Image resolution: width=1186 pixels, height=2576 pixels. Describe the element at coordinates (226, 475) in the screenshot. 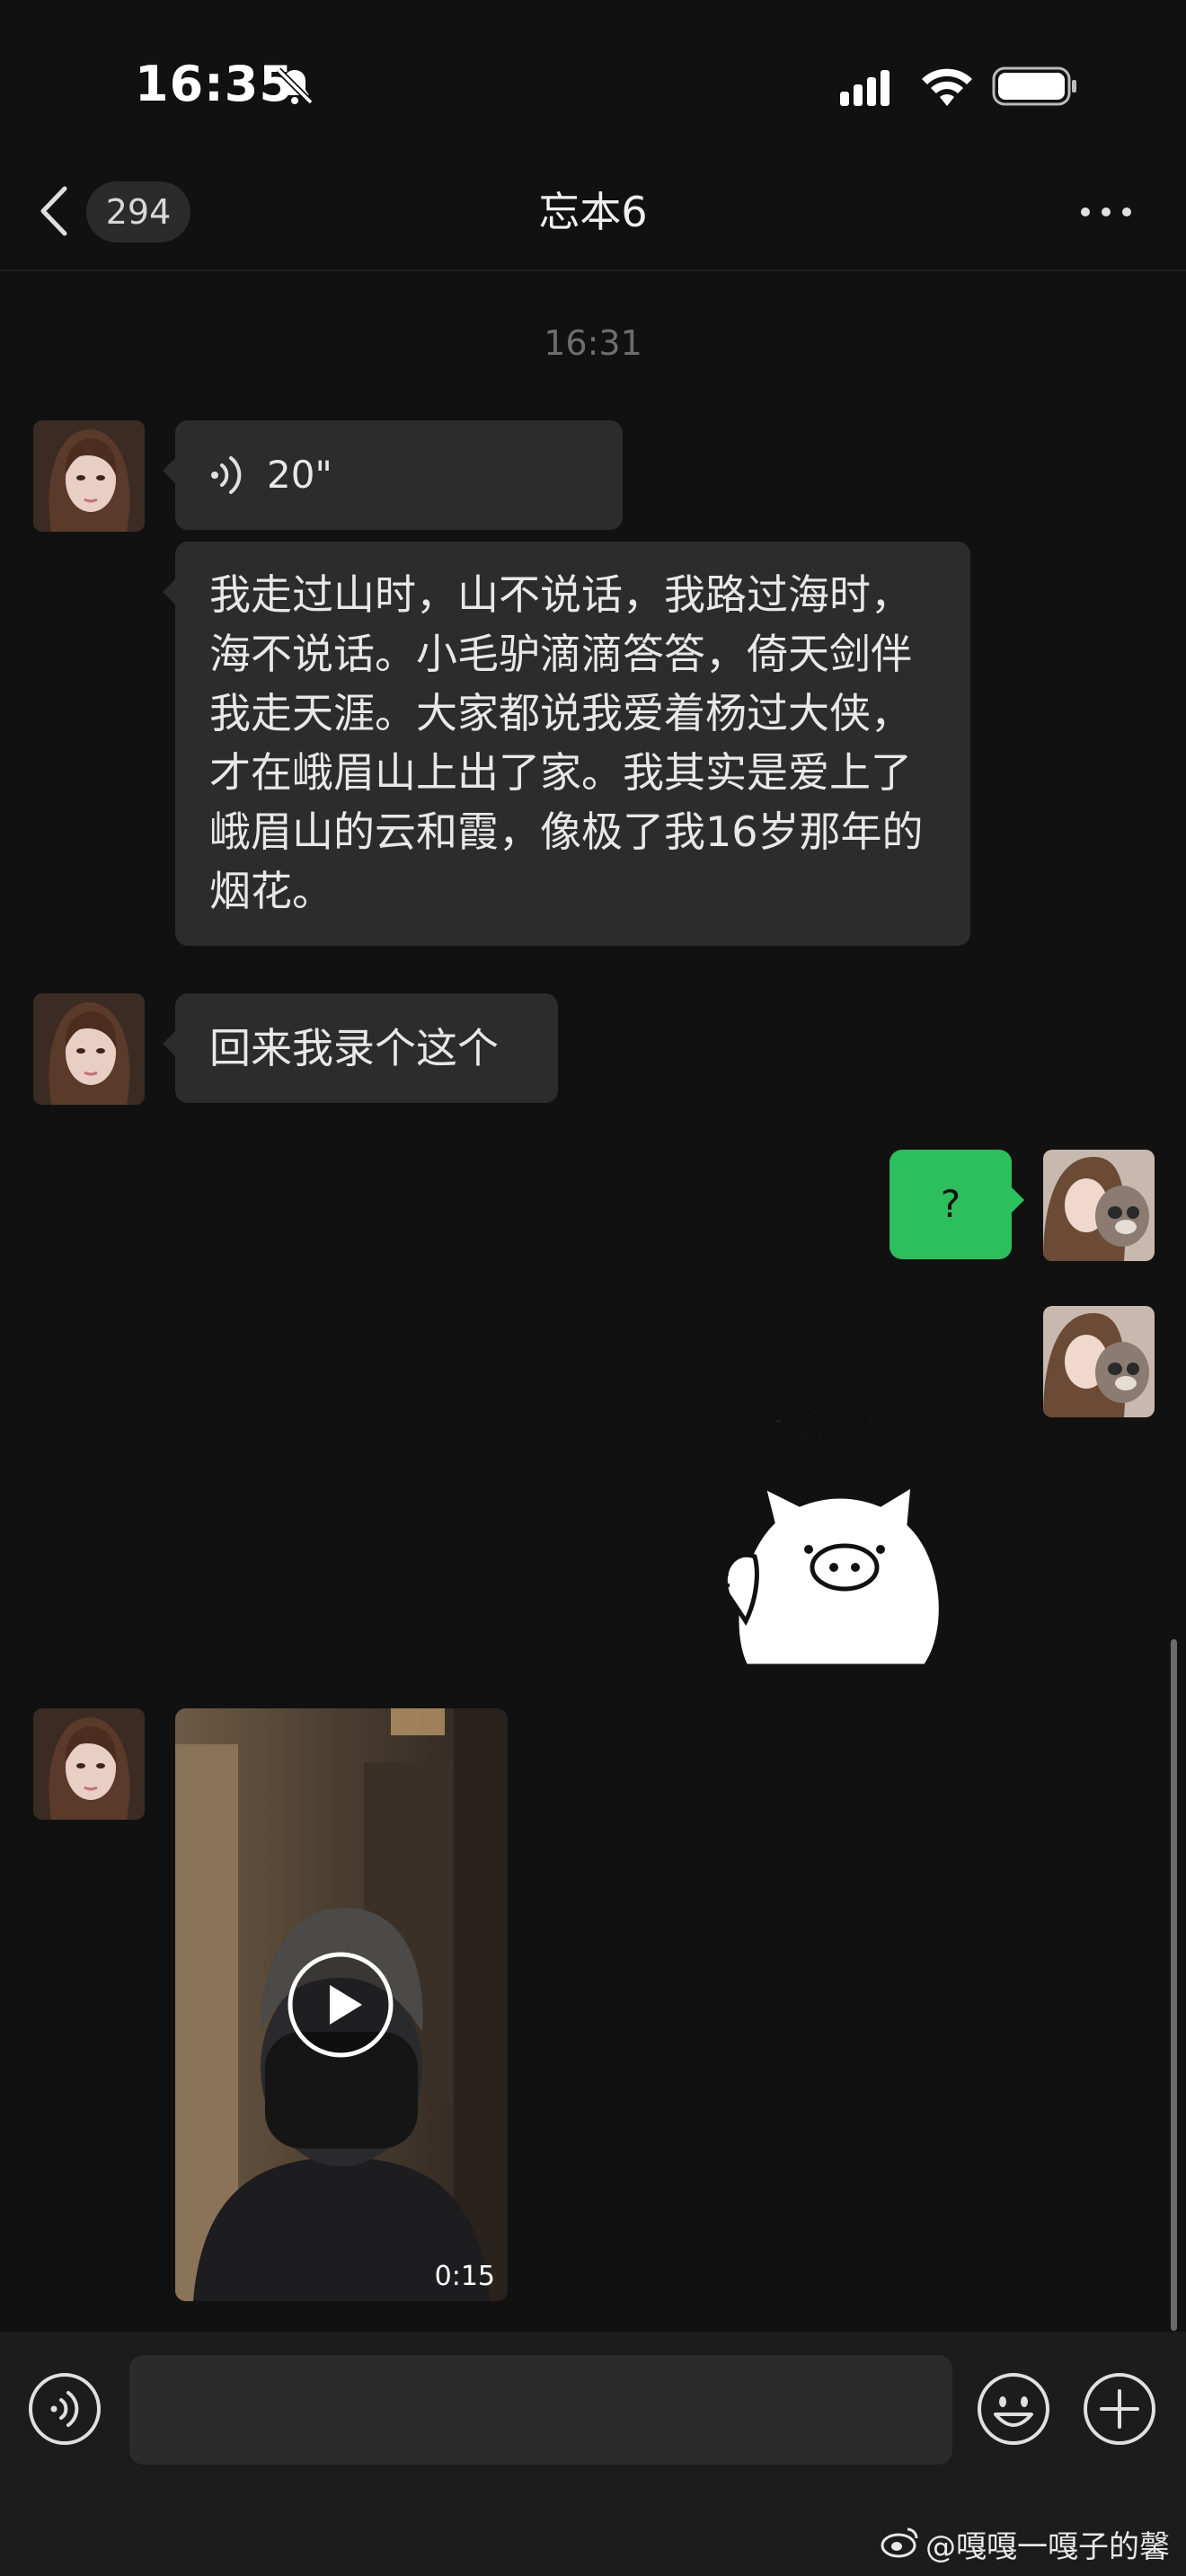

I see `voice-wave-icon` at that location.